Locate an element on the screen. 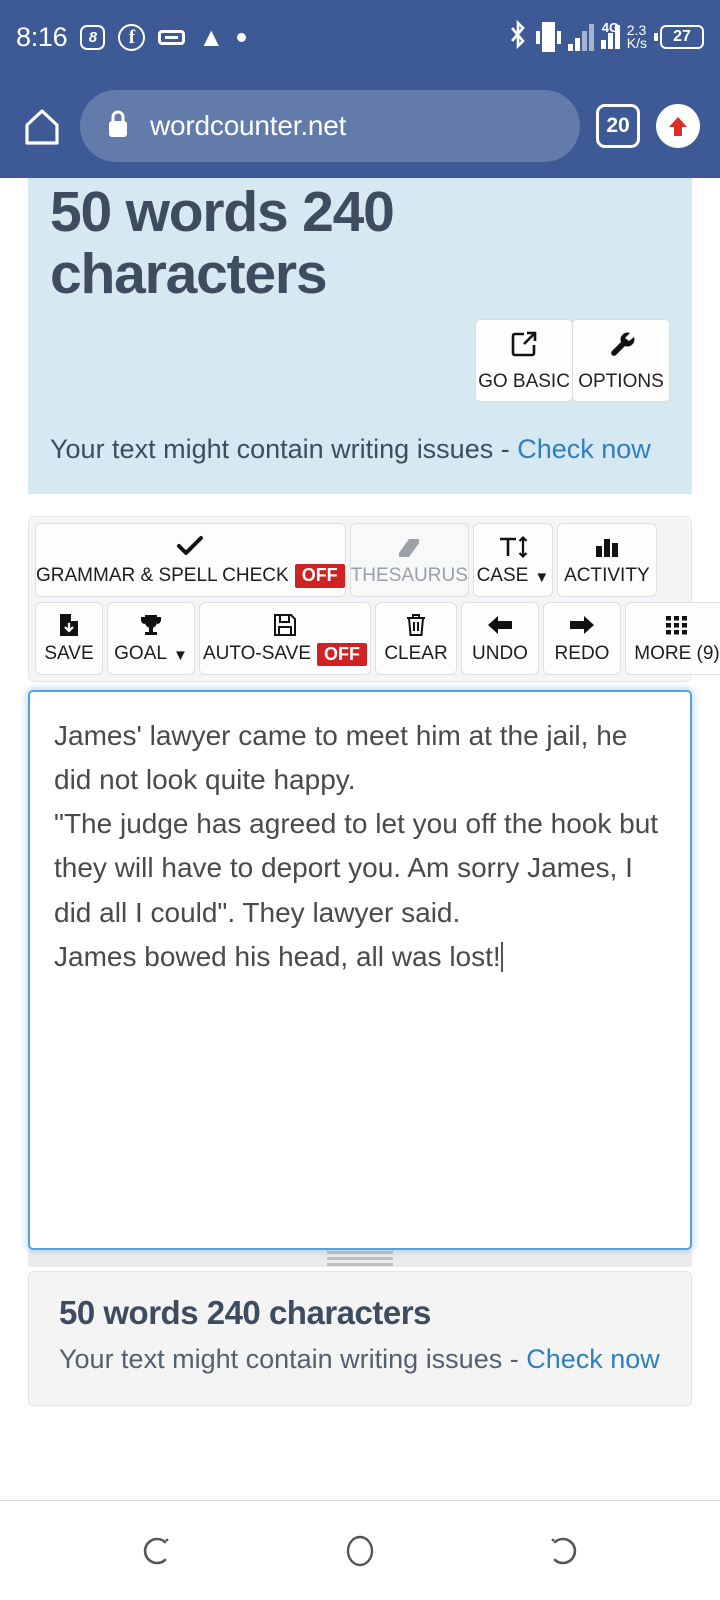 This screenshot has width=720, height=1600. back-icon is located at coordinates (560, 1551).